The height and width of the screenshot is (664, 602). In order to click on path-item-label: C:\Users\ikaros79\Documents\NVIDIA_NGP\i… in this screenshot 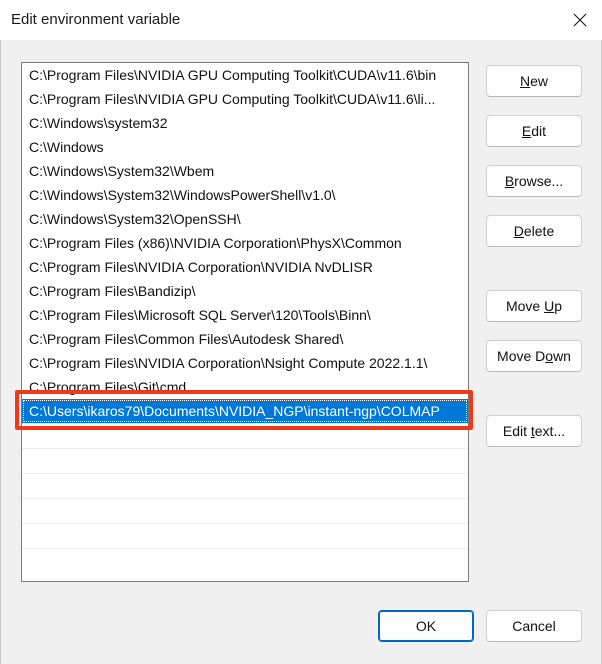, I will do `click(234, 411)`.